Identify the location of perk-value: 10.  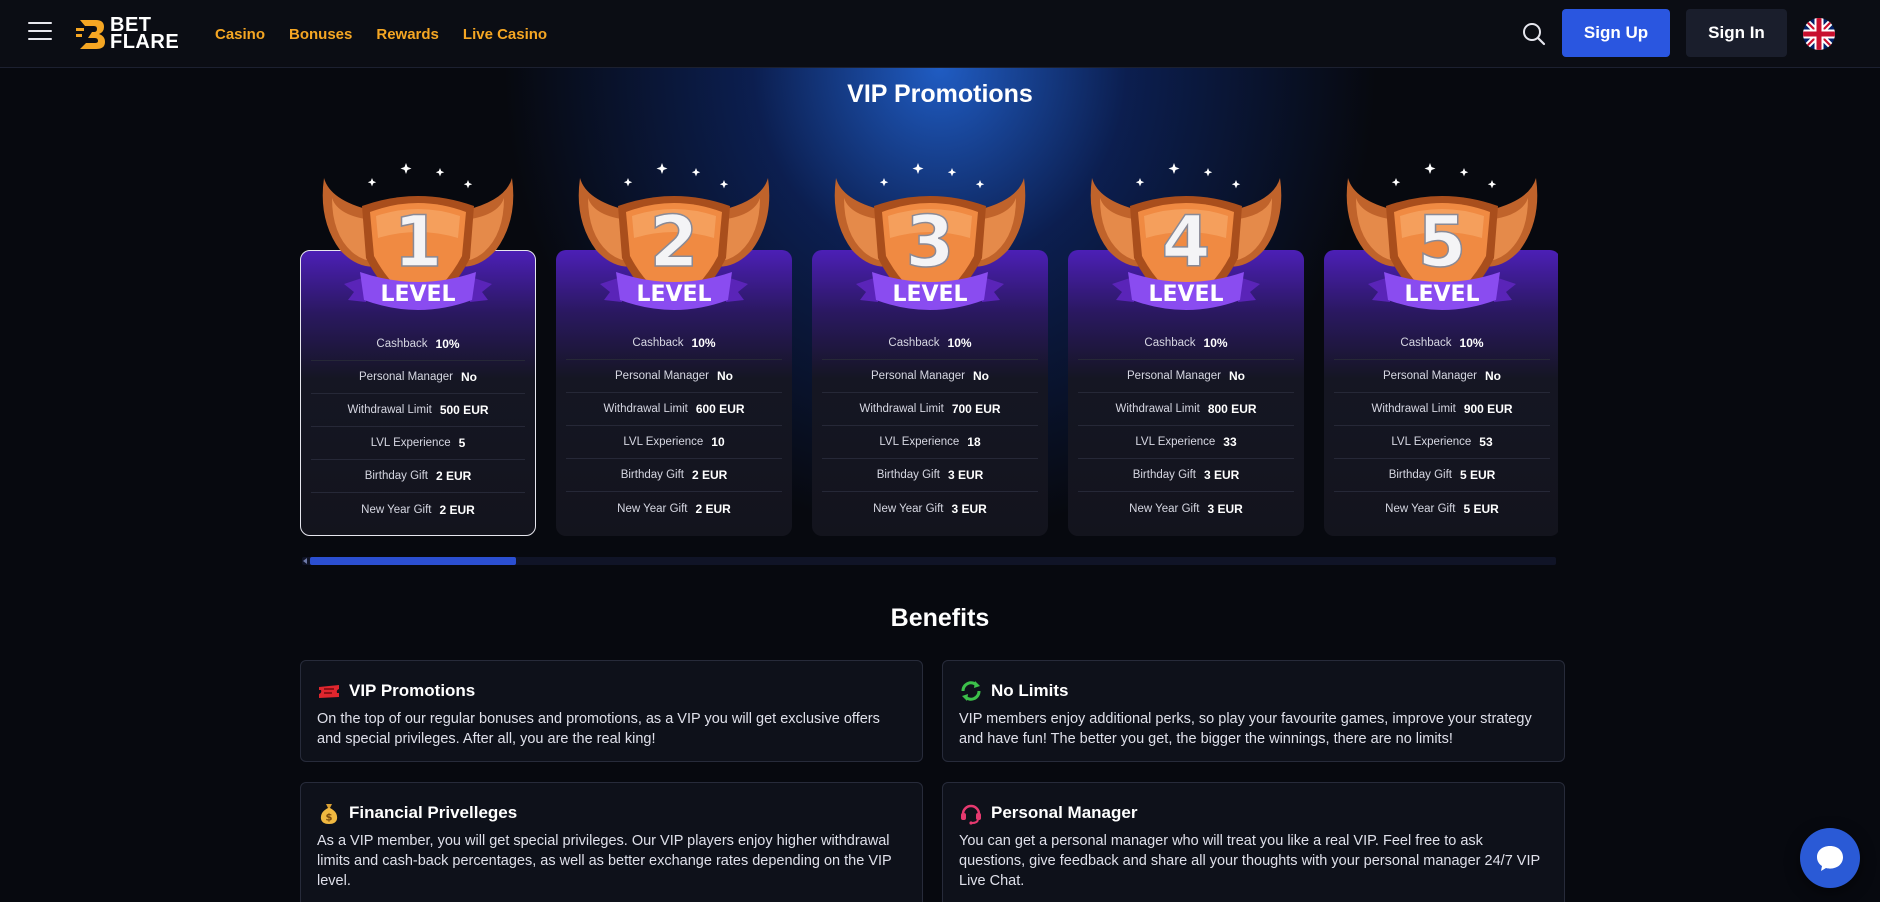
(718, 442).